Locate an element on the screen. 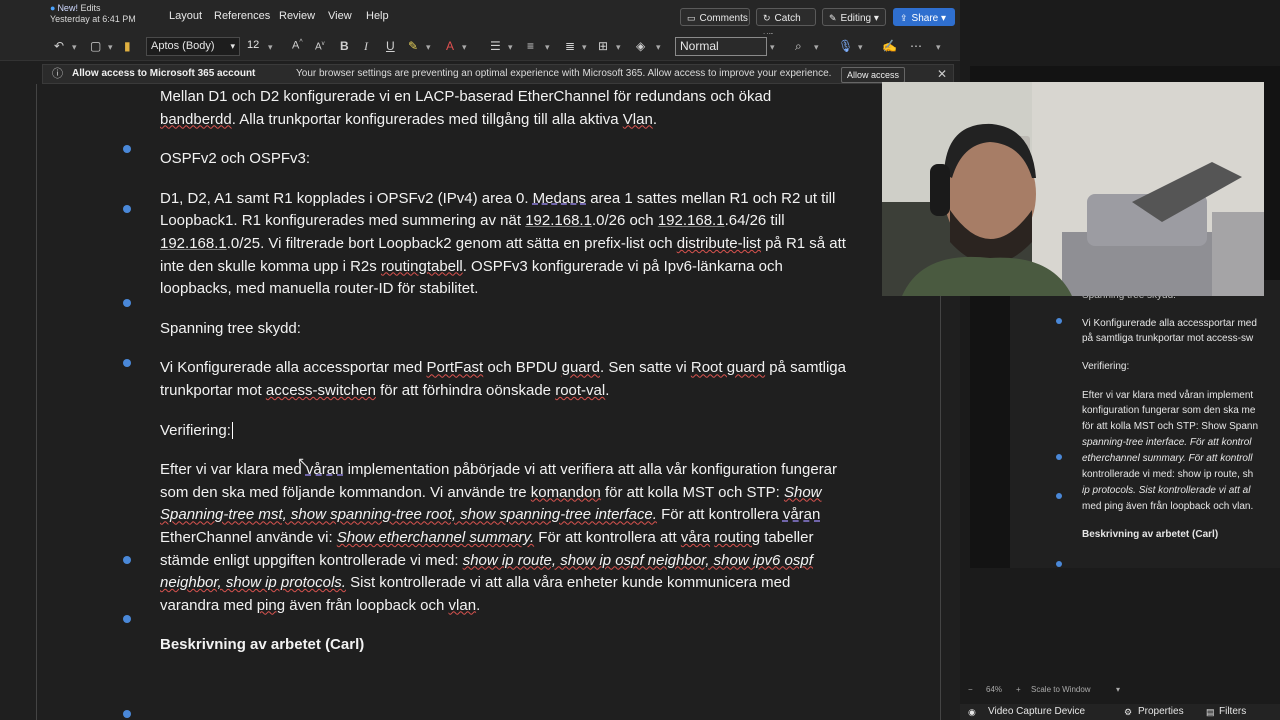 This screenshot has height=720, width=1280. highlight-icon: ✎ is located at coordinates (413, 46).